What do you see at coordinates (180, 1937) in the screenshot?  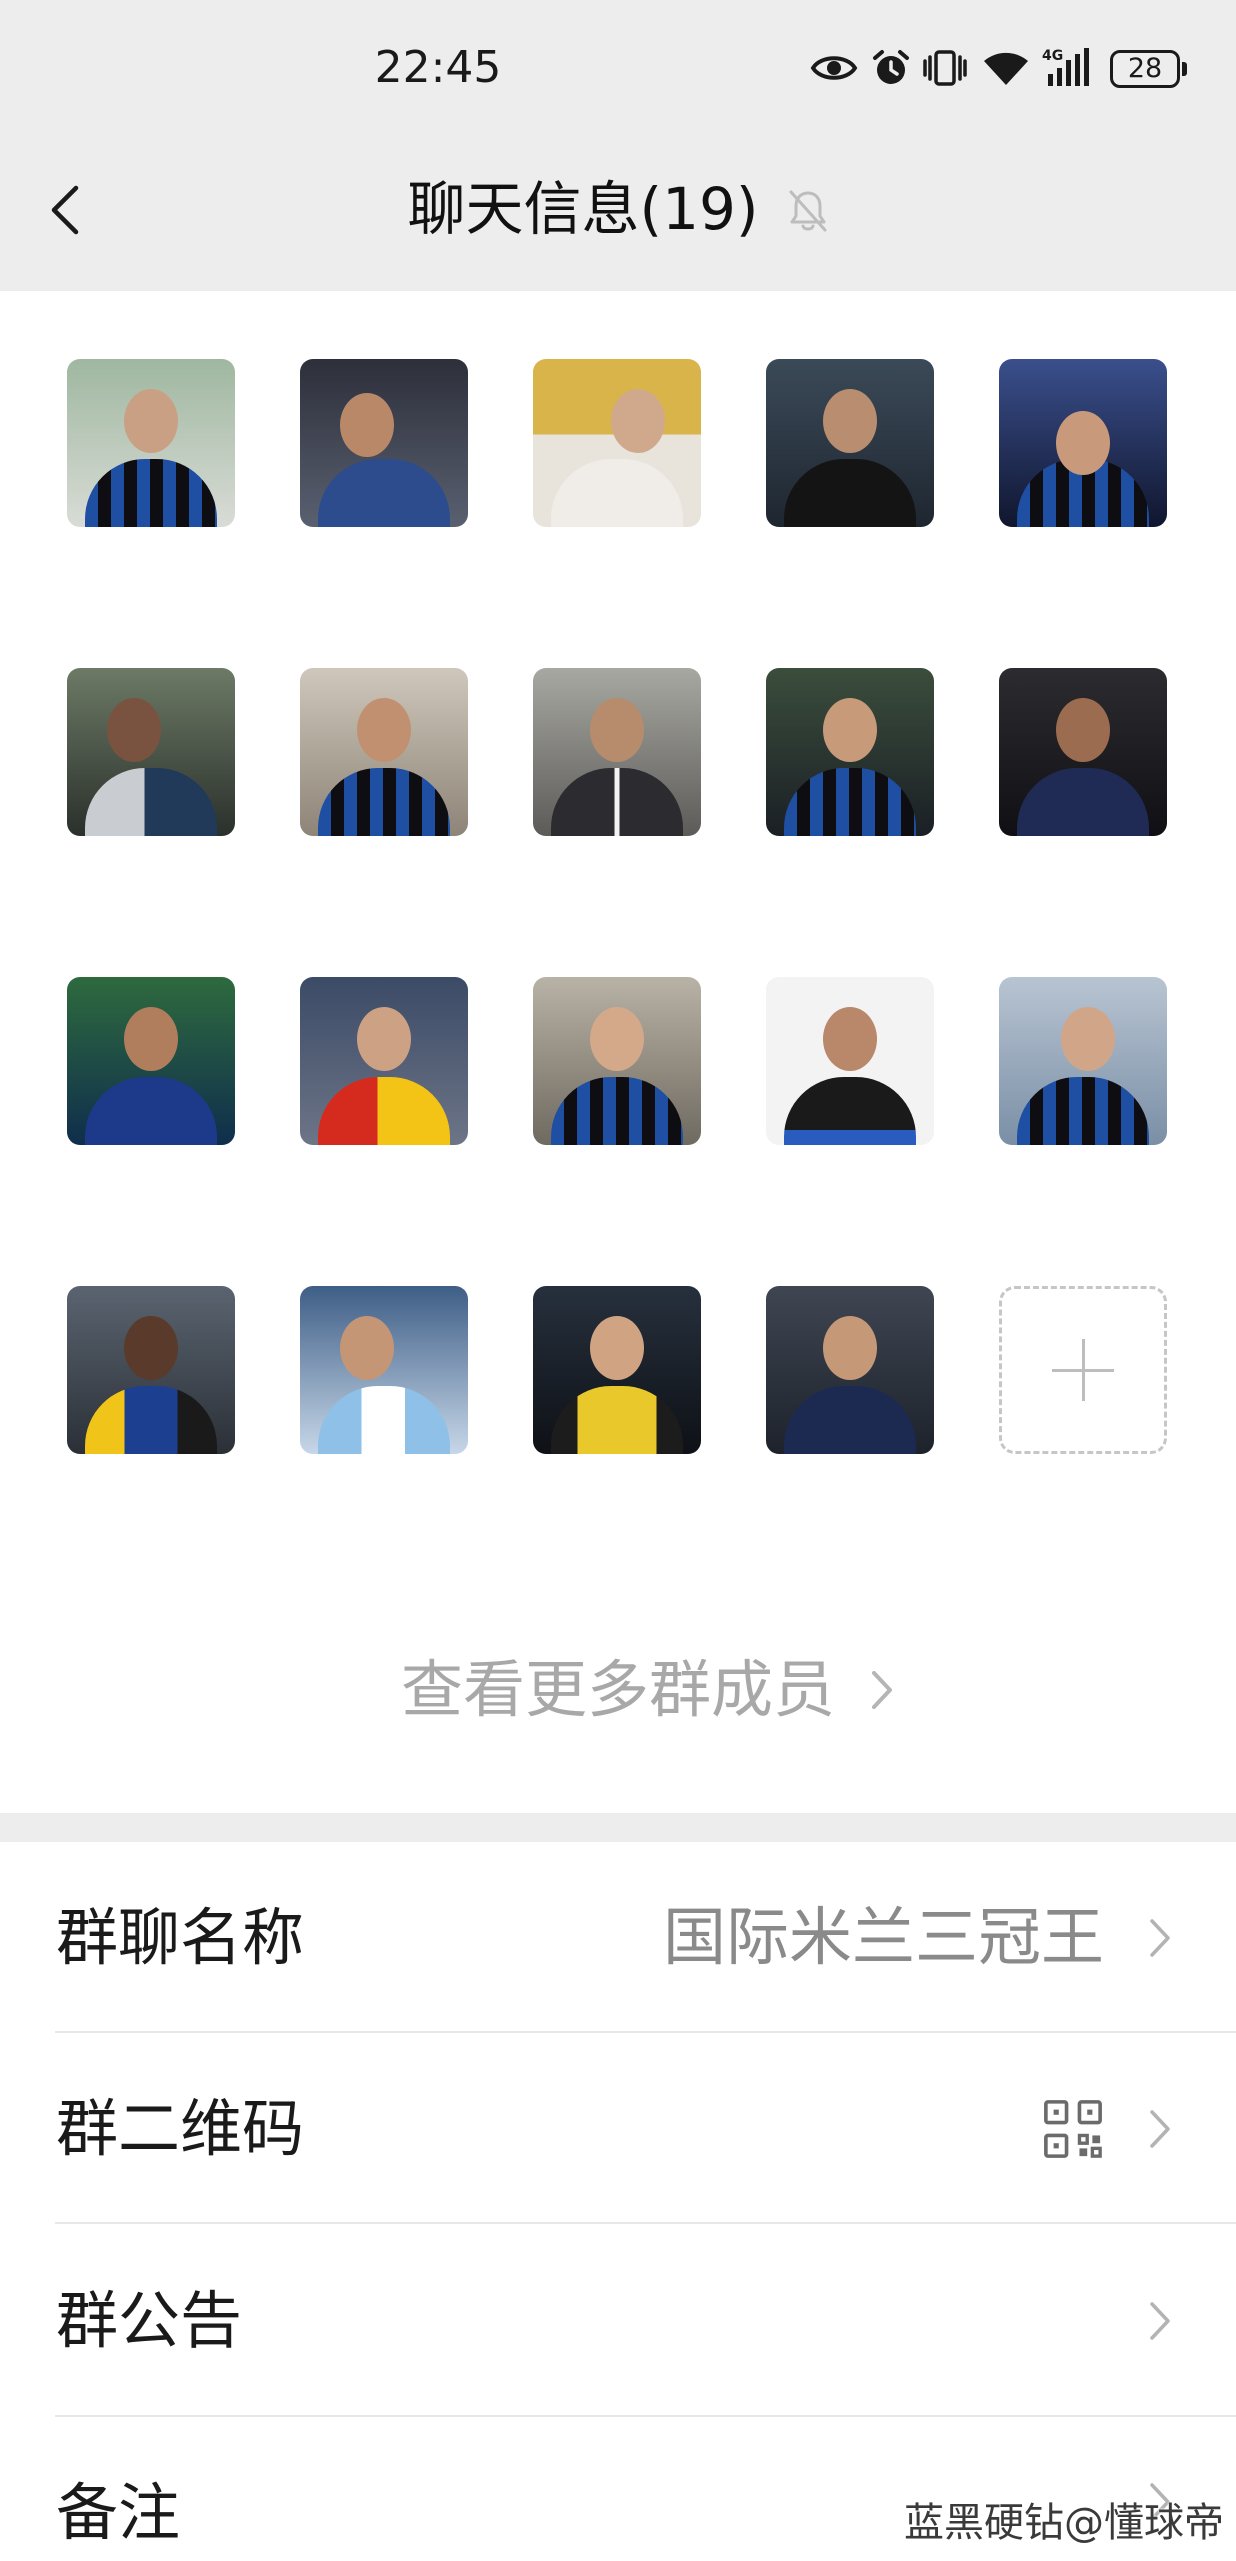 I see `group-name-label: 群聊名称` at bounding box center [180, 1937].